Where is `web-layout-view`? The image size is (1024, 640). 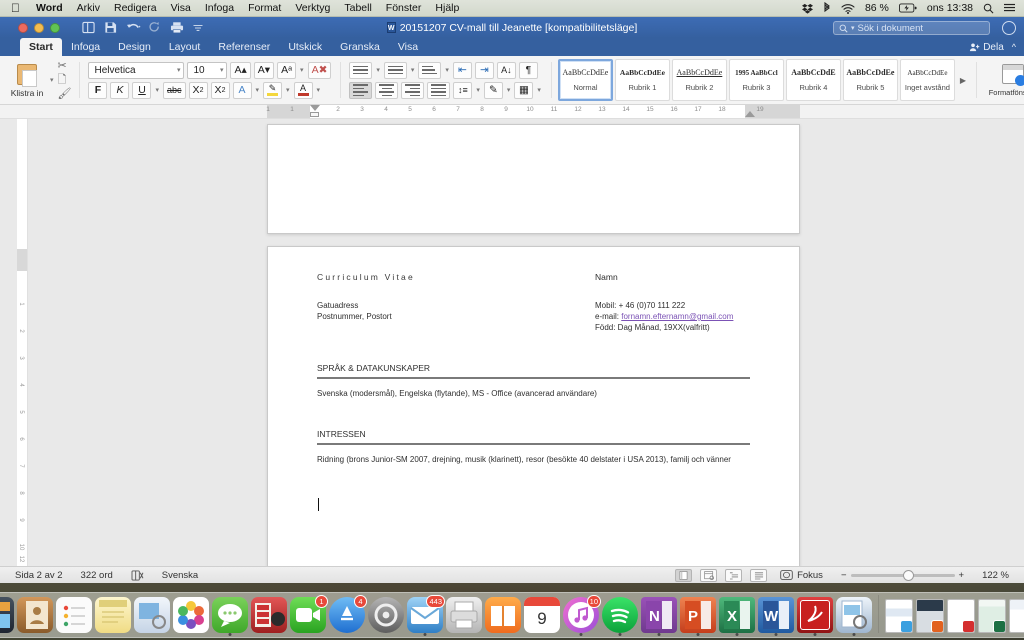
web-layout-view is located at coordinates (709, 575).